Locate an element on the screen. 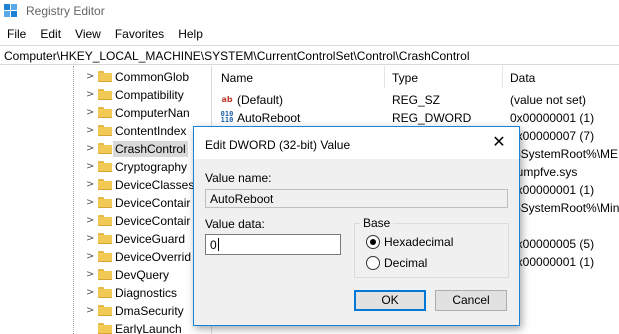  tree-item: > DmaSecurity is located at coordinates (105, 311).